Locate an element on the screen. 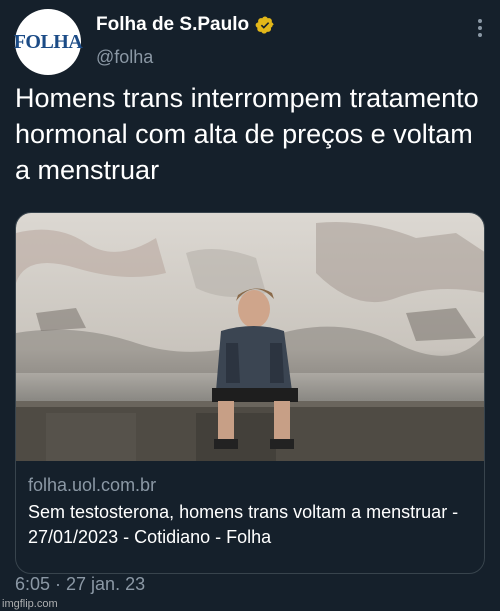  tweet-timestamp: 6:05 · 27 jan. 23 is located at coordinates (80, 584).